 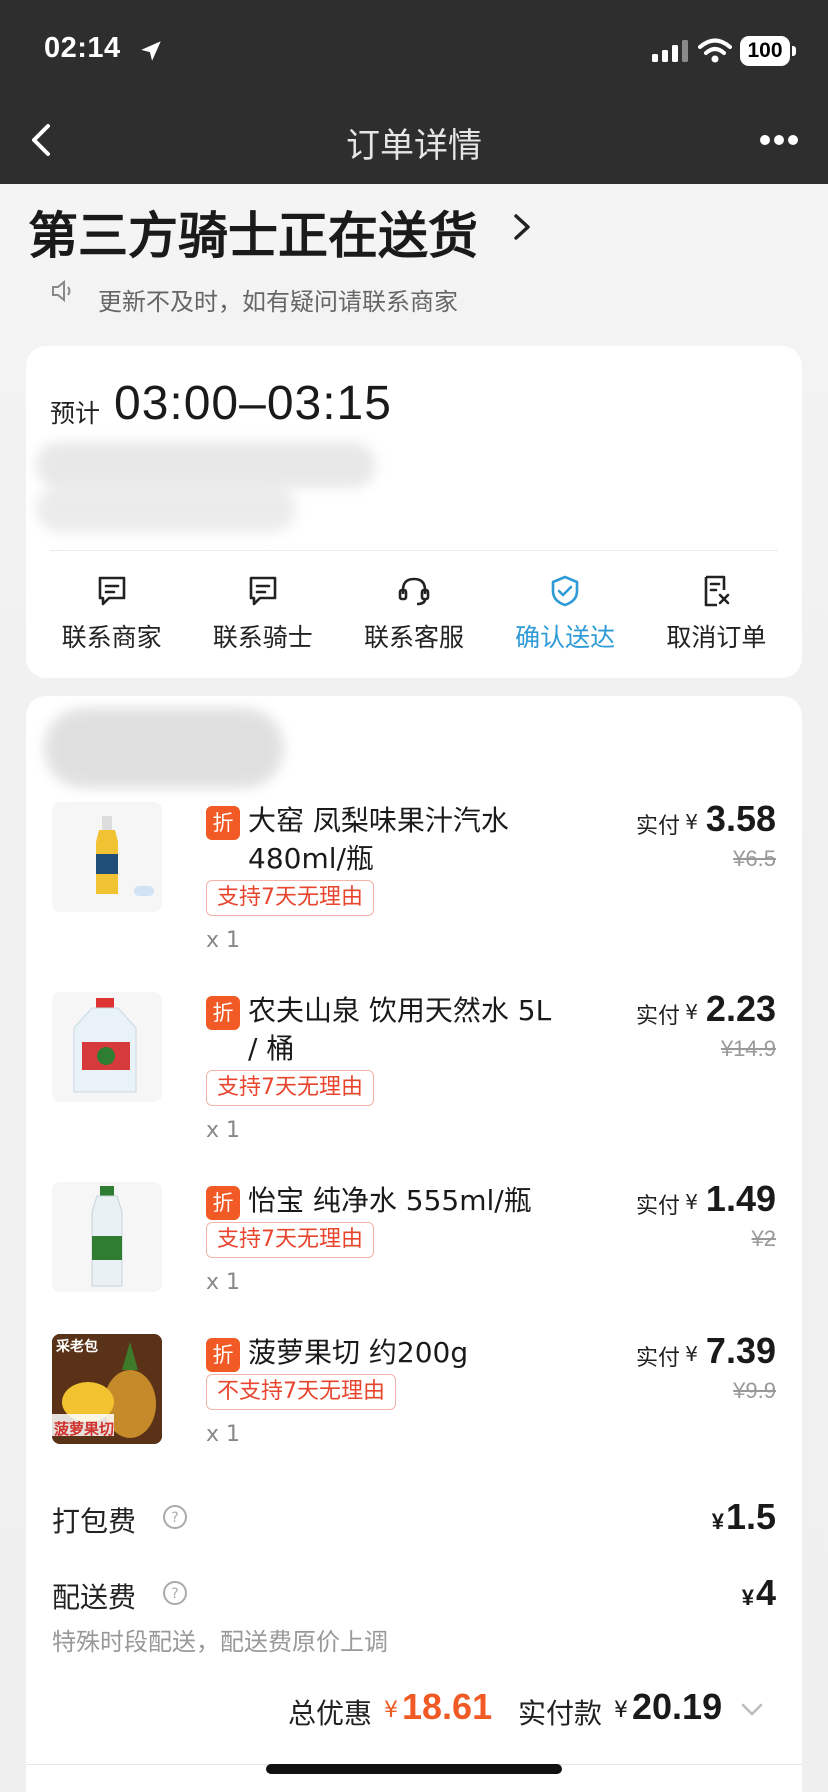 I want to click on status-bar: 02:14 100, so click(x=414, y=50).